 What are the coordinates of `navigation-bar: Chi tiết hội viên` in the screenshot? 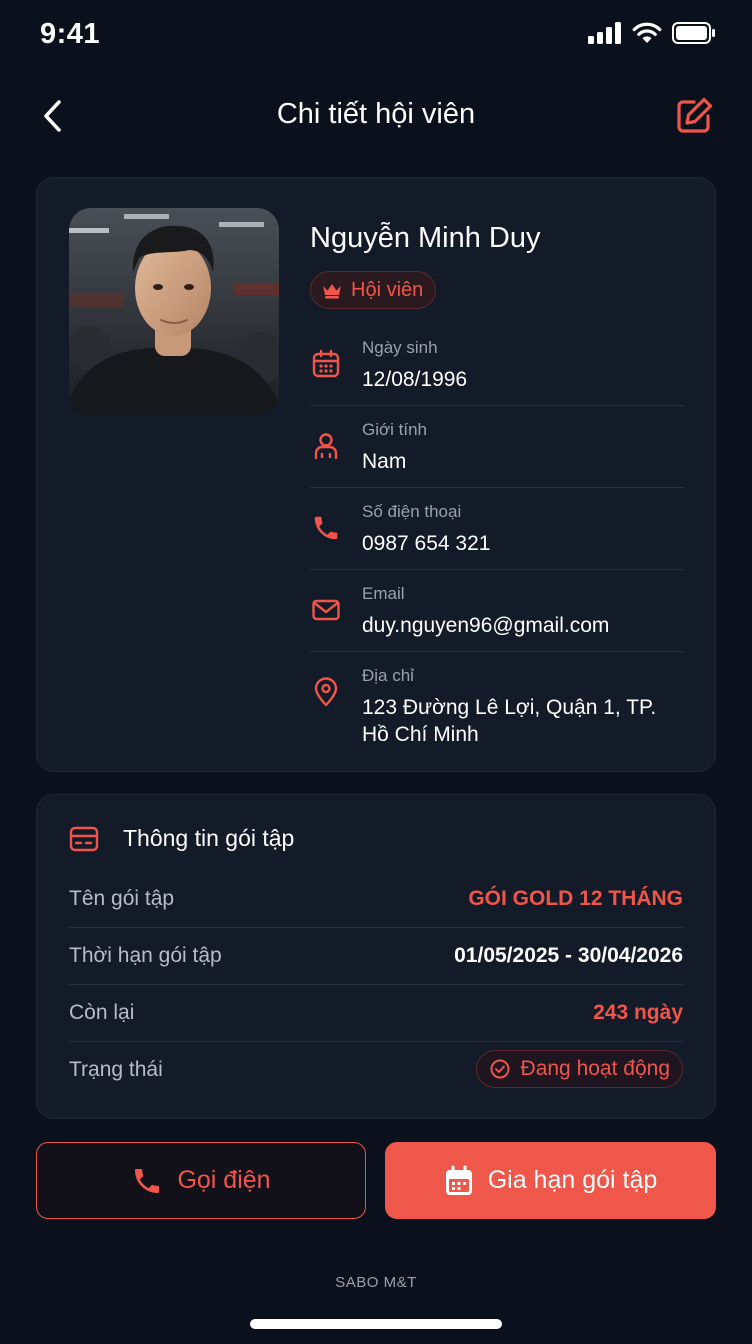 It's located at (376, 116).